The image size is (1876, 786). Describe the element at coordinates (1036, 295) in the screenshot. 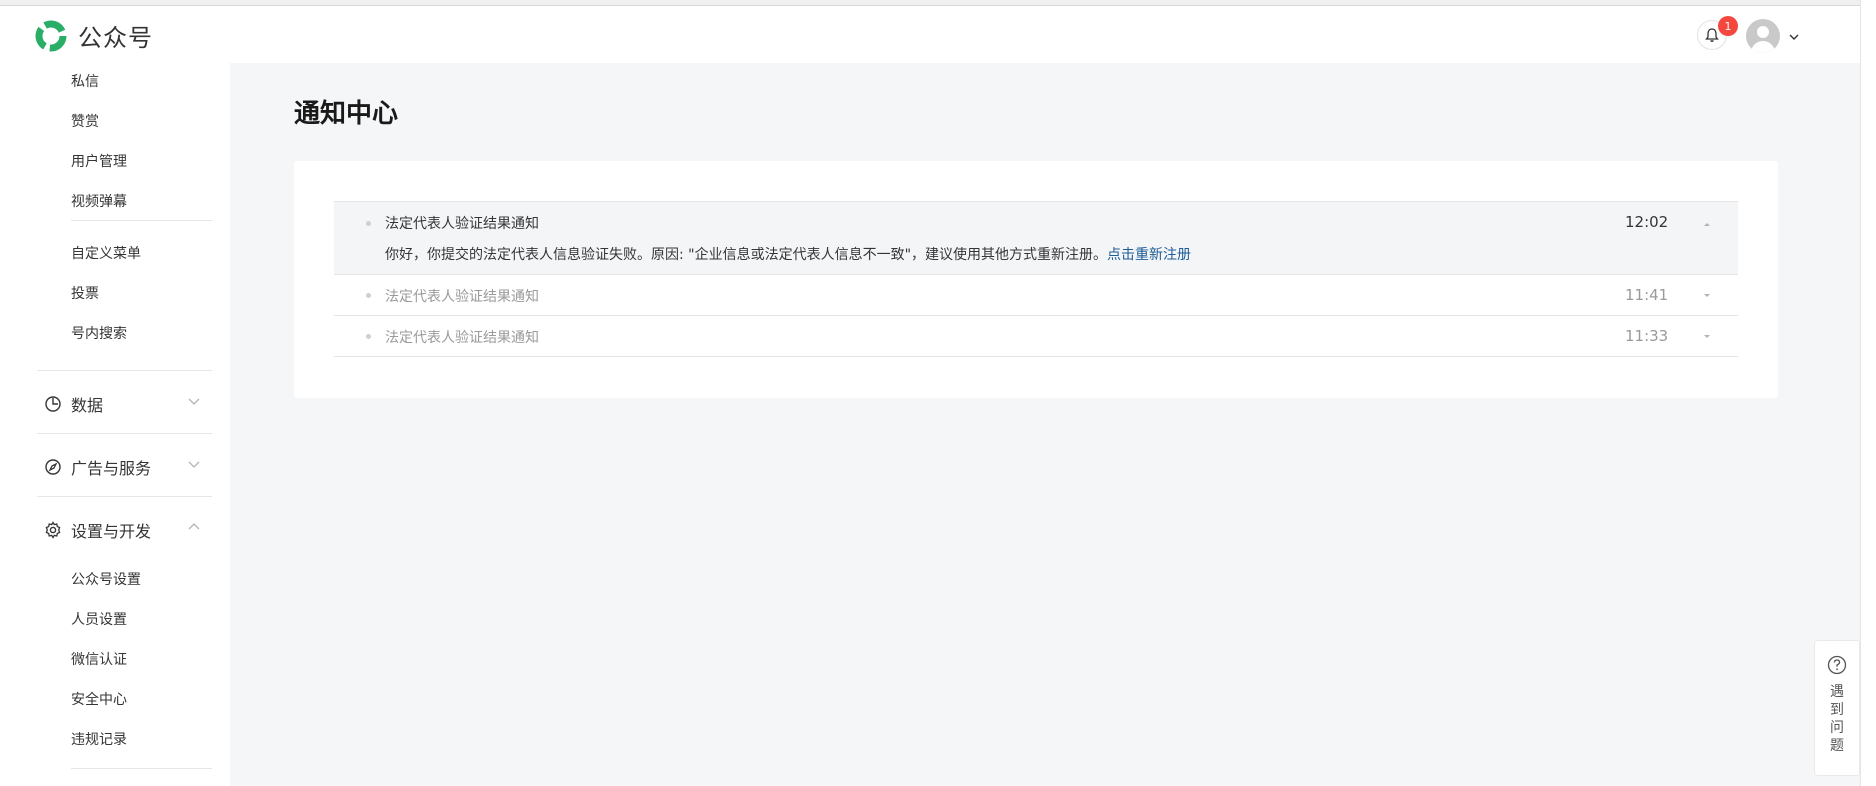

I see `notification-item: 法定代表人验证结果通知 11:41` at that location.